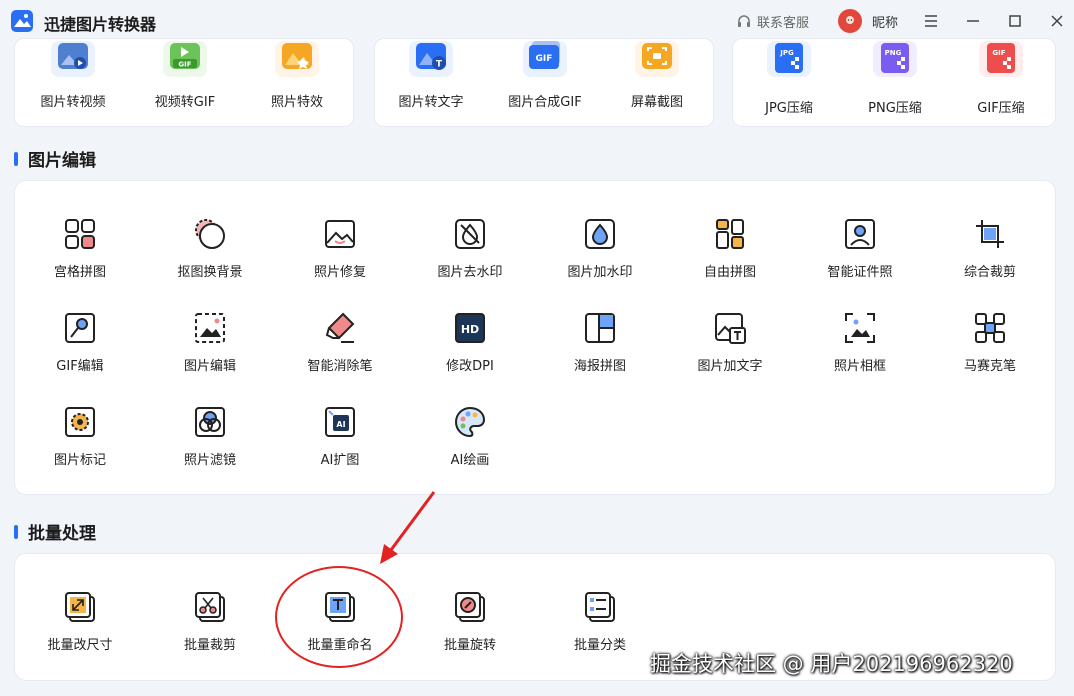 The width and height of the screenshot is (1074, 696). What do you see at coordinates (185, 102) in the screenshot?
I see `tool-label: 视频转GIF` at bounding box center [185, 102].